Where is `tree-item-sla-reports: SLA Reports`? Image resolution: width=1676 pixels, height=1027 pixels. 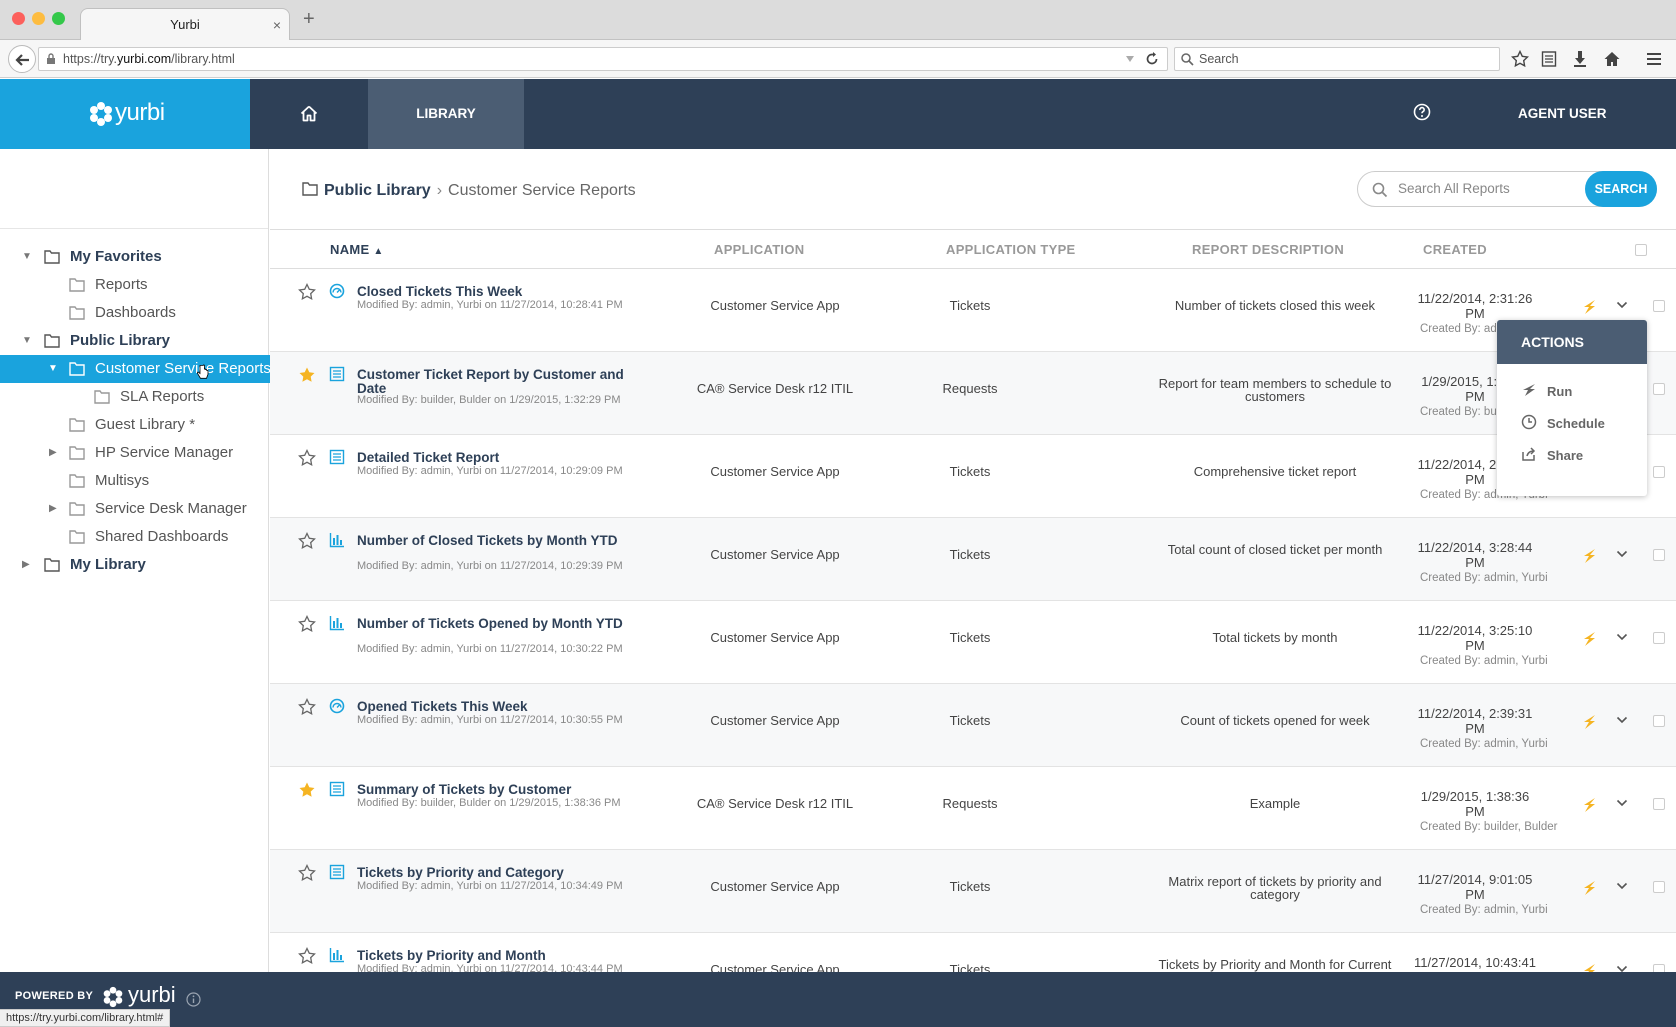 tree-item-sla-reports: SLA Reports is located at coordinates (179, 397).